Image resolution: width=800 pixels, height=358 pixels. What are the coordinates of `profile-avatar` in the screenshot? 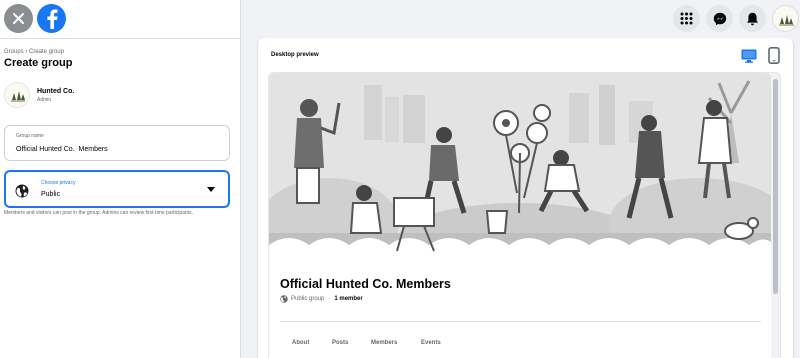 It's located at (785, 18).